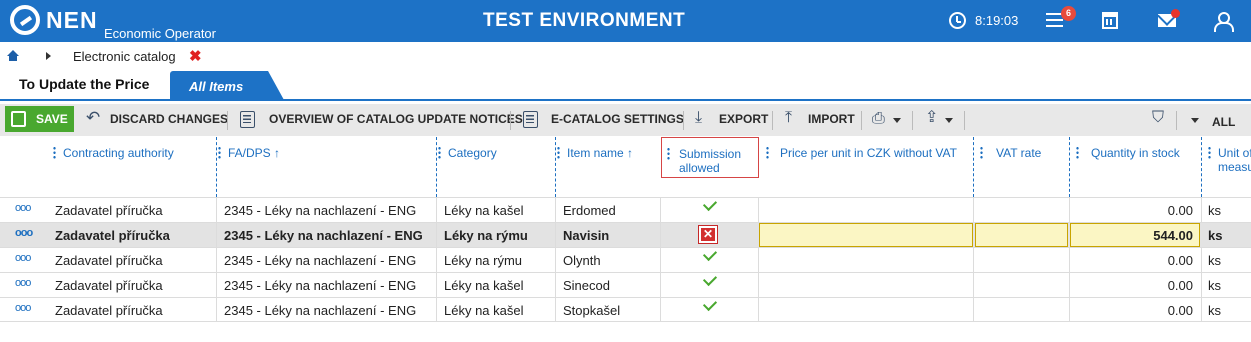 The width and height of the screenshot is (1251, 342). Describe the element at coordinates (1173, 235) in the screenshot. I see `cell-quantity: 544.00` at that location.